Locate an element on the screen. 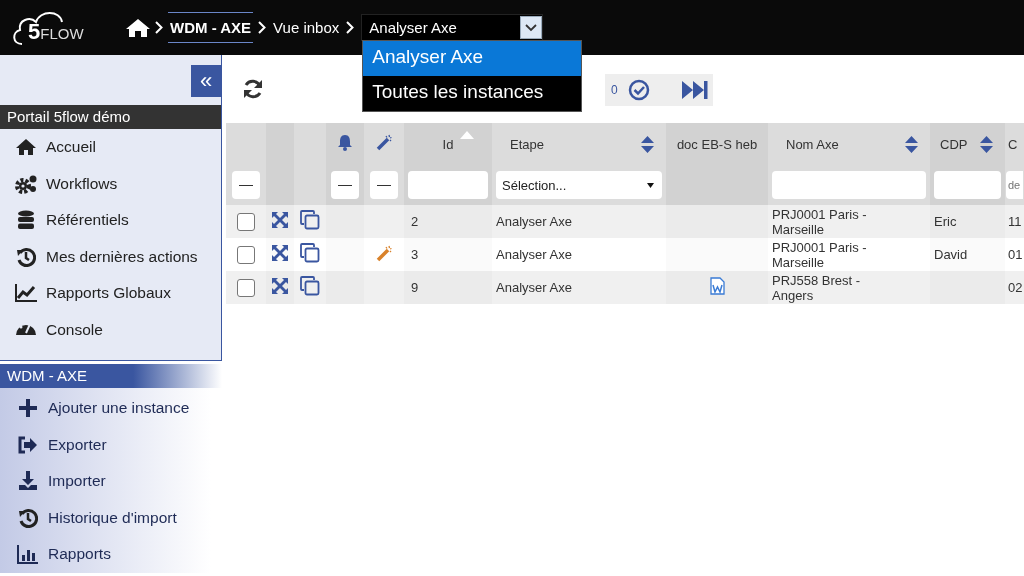  table-cell: 3 is located at coordinates (415, 254).